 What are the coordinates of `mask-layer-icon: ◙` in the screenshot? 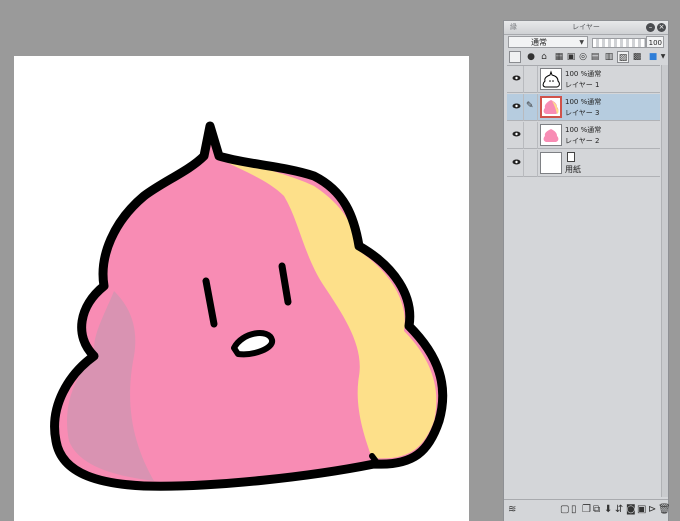 It's located at (631, 510).